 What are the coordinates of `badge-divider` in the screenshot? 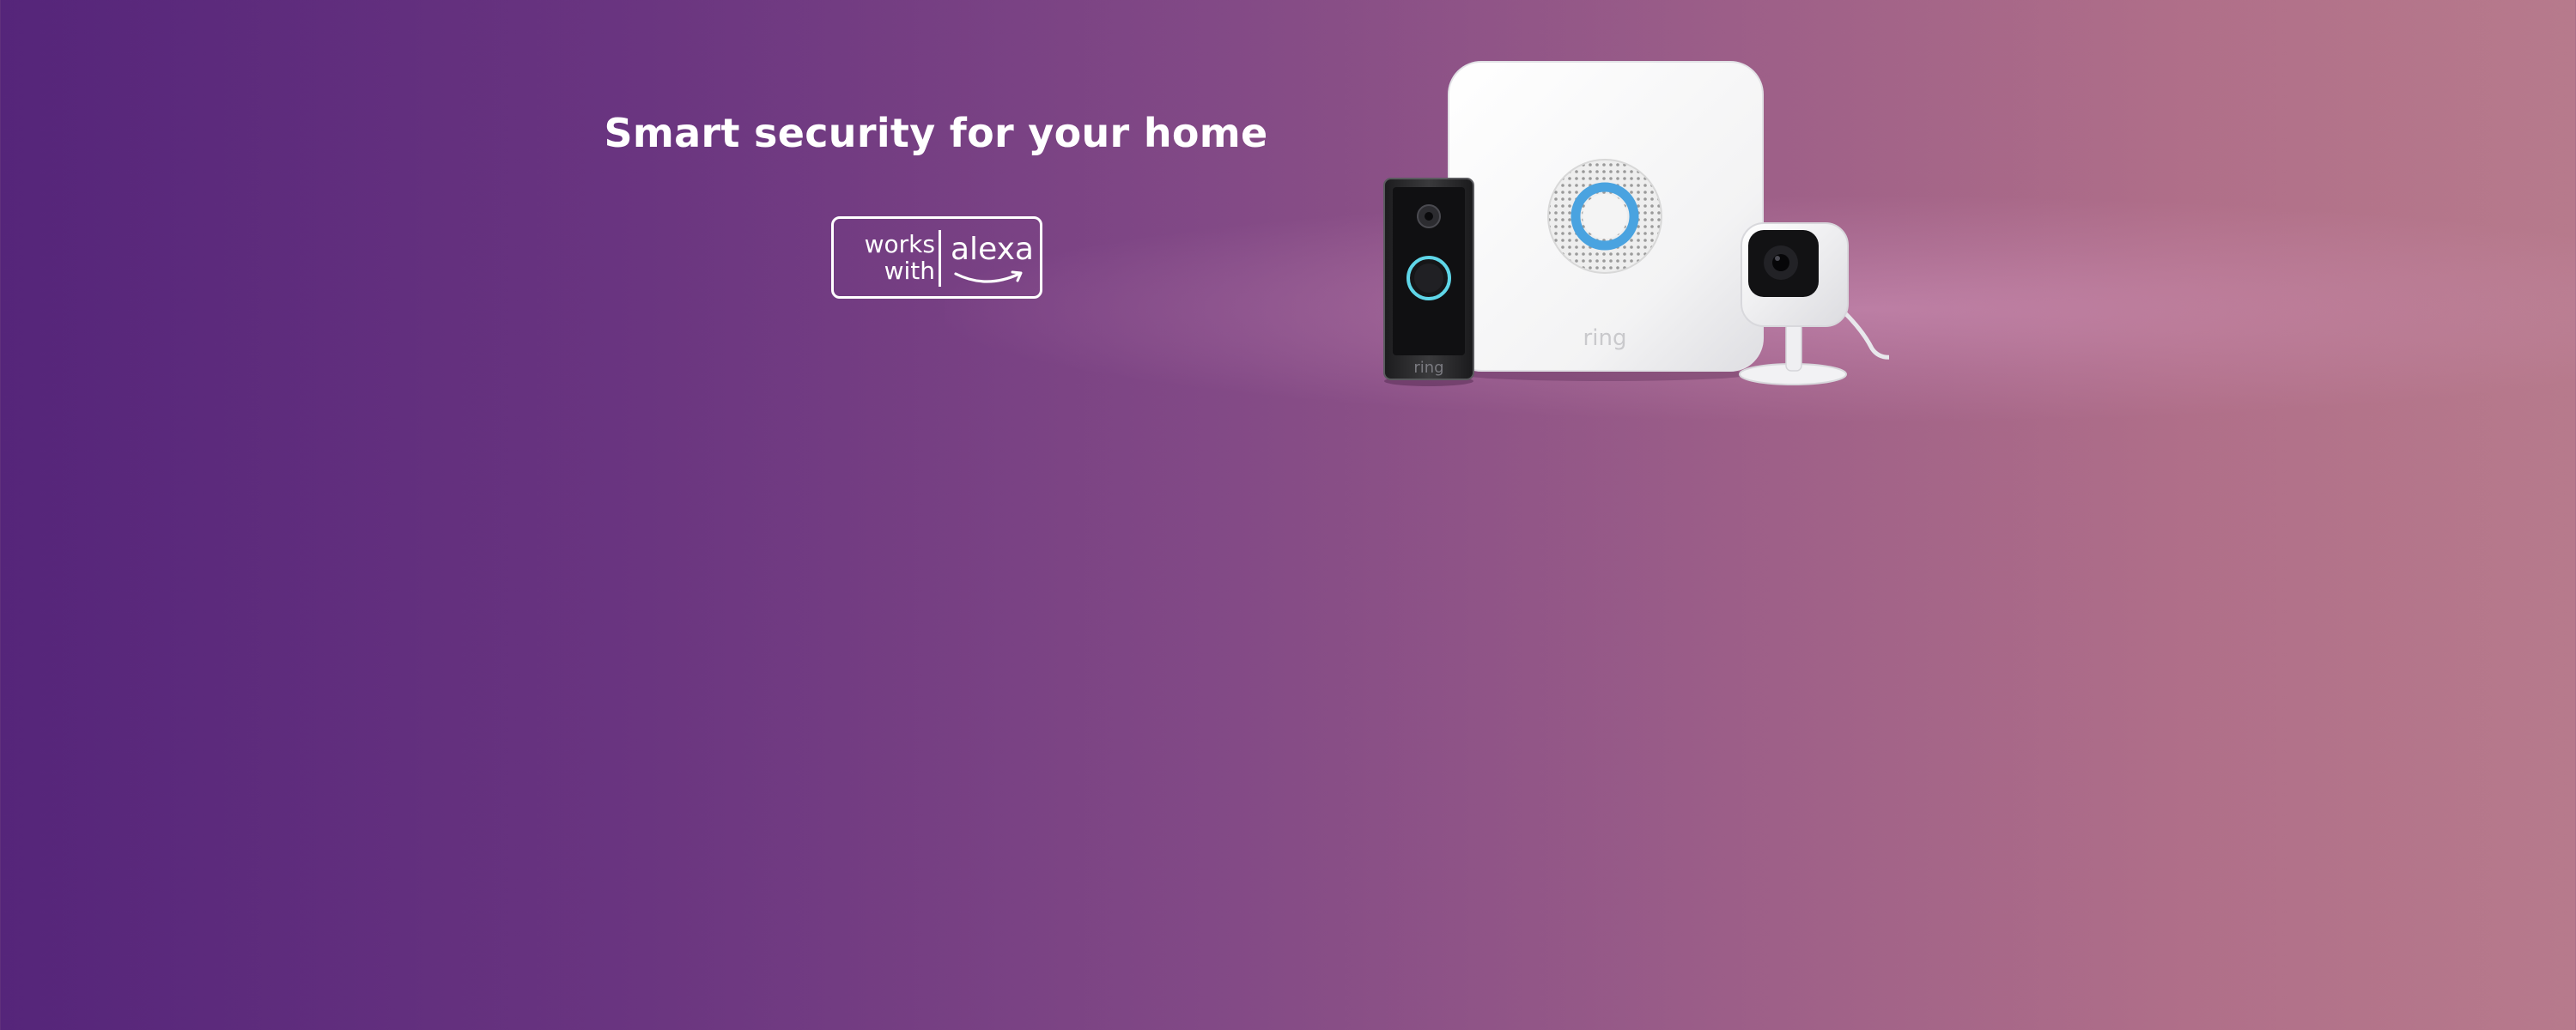 It's located at (940, 258).